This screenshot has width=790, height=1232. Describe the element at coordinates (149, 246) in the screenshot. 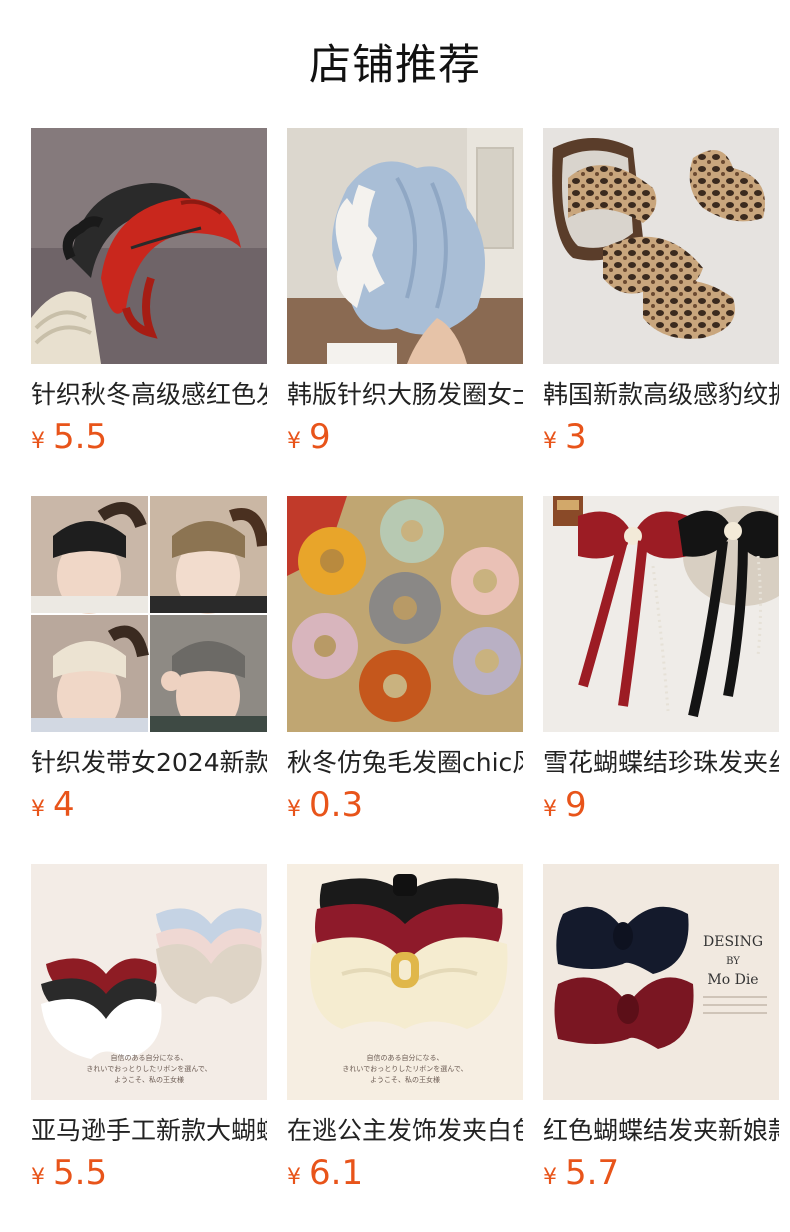

I see `red-black-knit-headband-photo` at that location.